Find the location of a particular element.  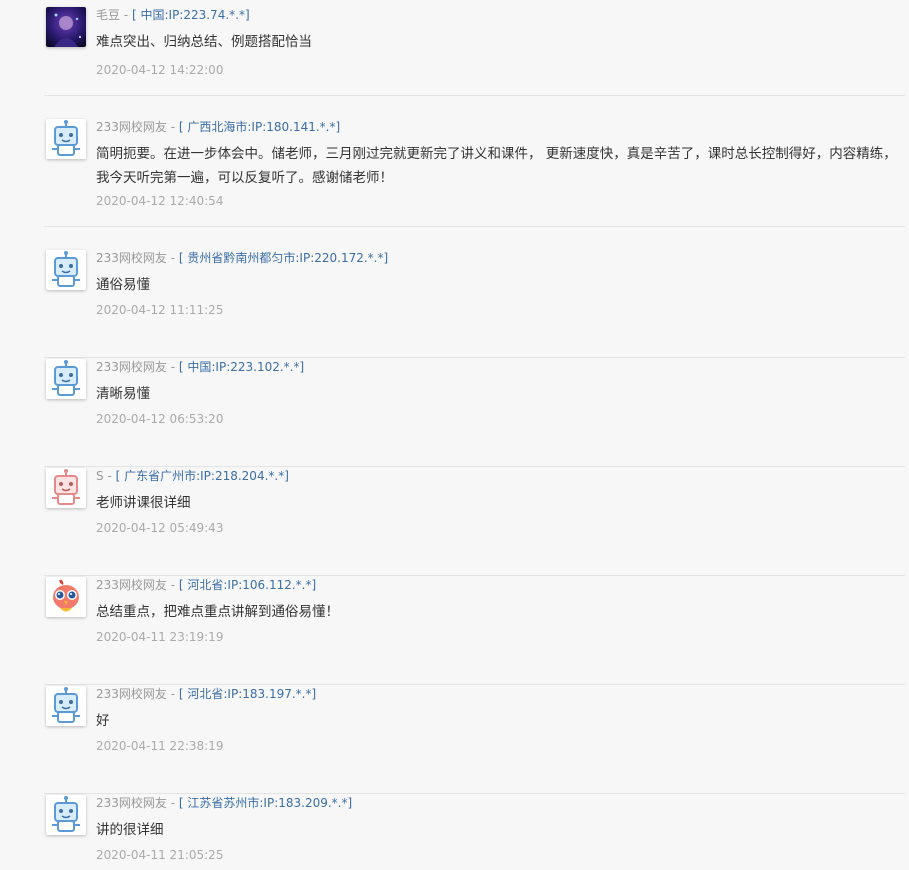

comment-time: 2020-04-11 23:19:19 is located at coordinates (160, 637).